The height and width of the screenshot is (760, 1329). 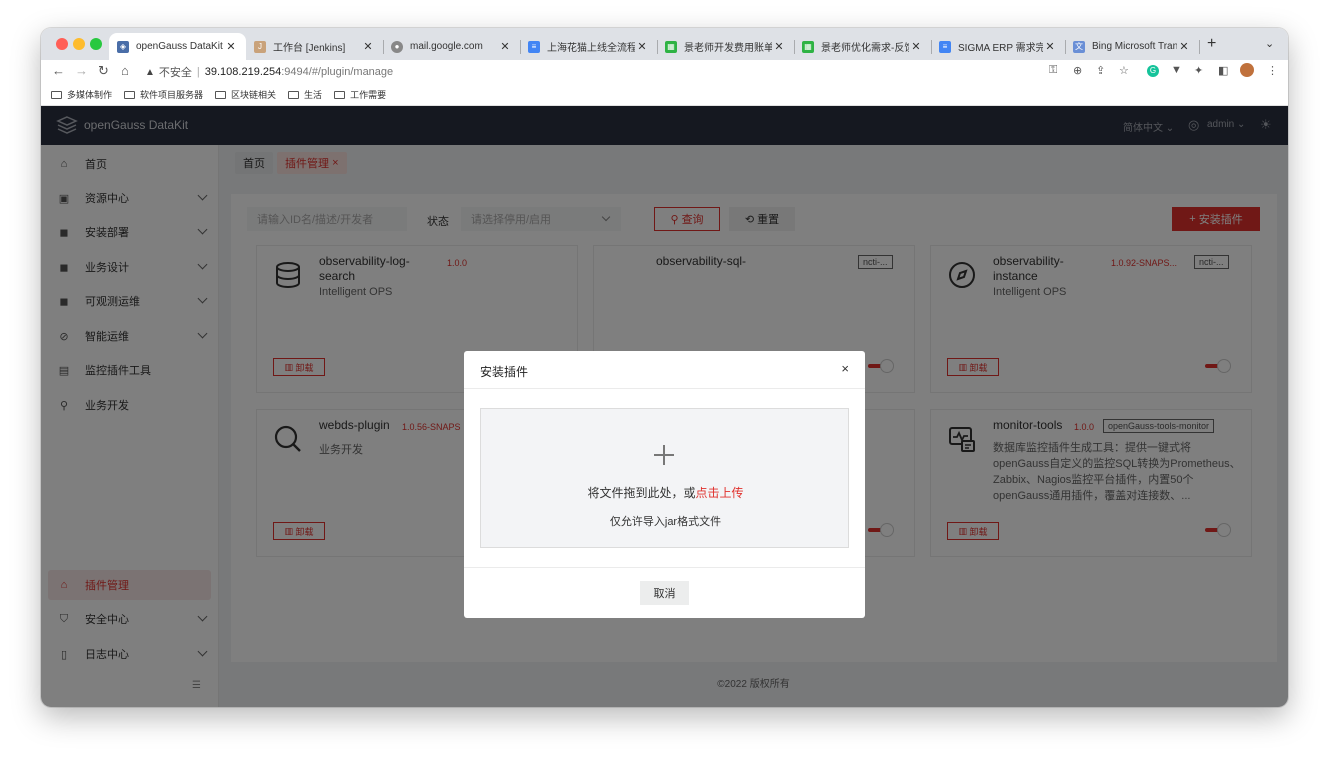 I want to click on browser-tab-sheet-2: ▦ 景老师优化需求-反馈- ✕, so click(x=862, y=46).